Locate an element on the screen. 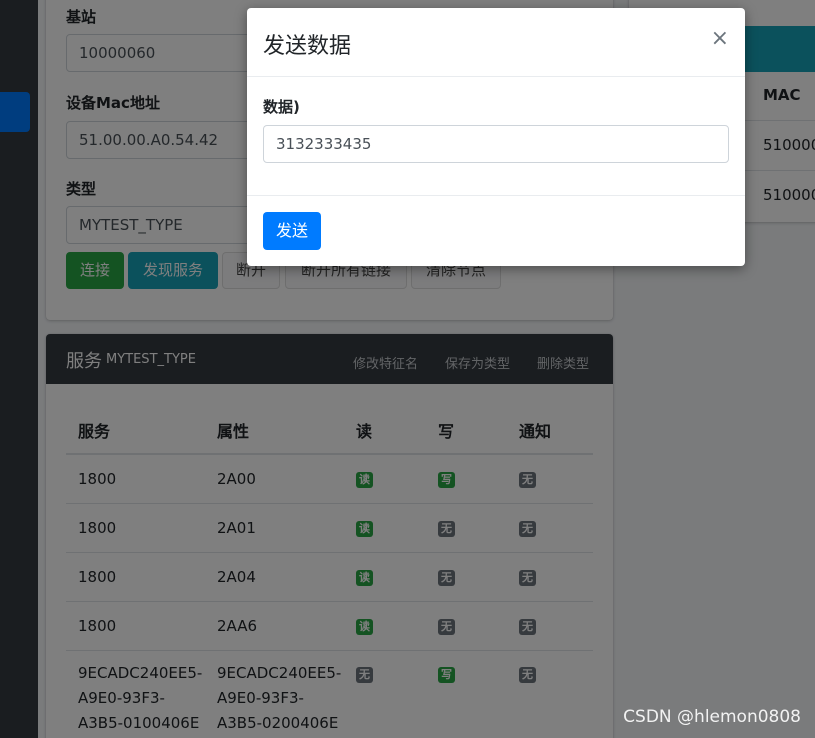  close-icon: × is located at coordinates (720, 38).